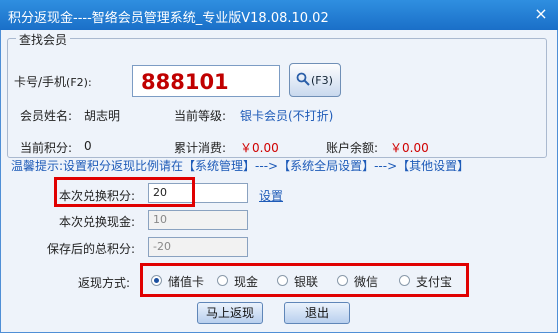 Image resolution: width=558 pixels, height=333 pixels. I want to click on remaining-points-field: -20, so click(198, 247).